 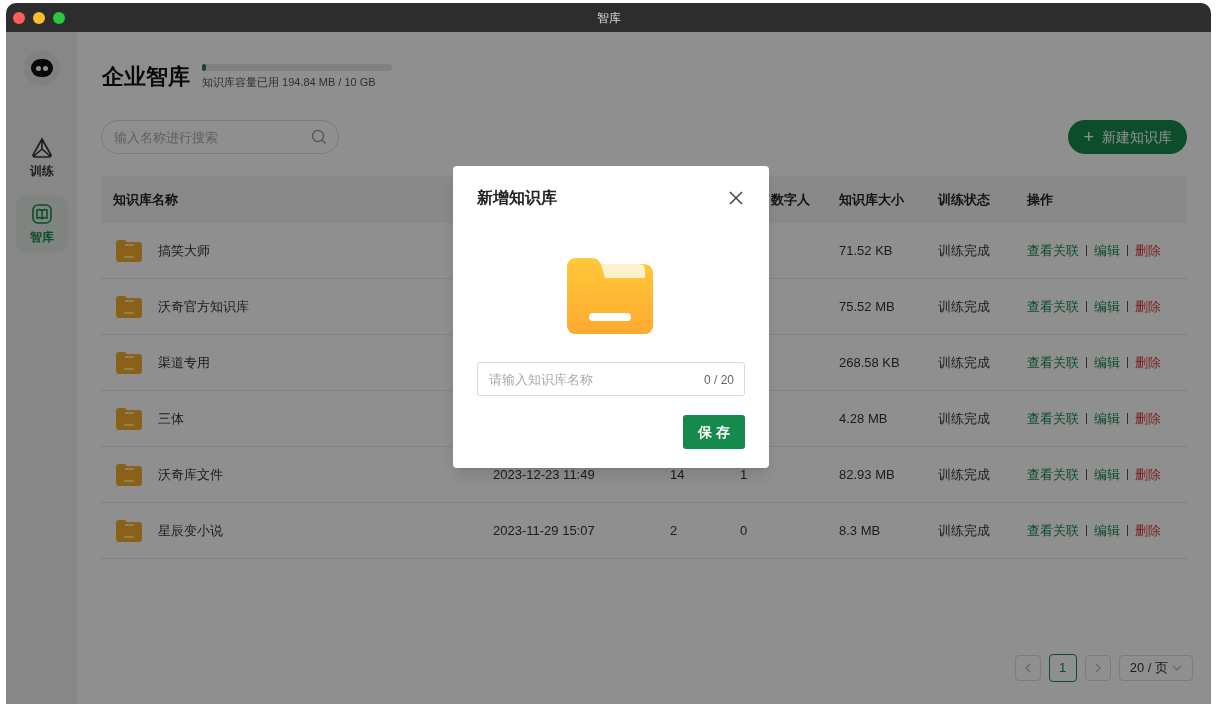 What do you see at coordinates (19, 17) in the screenshot?
I see `close-window-icon` at bounding box center [19, 17].